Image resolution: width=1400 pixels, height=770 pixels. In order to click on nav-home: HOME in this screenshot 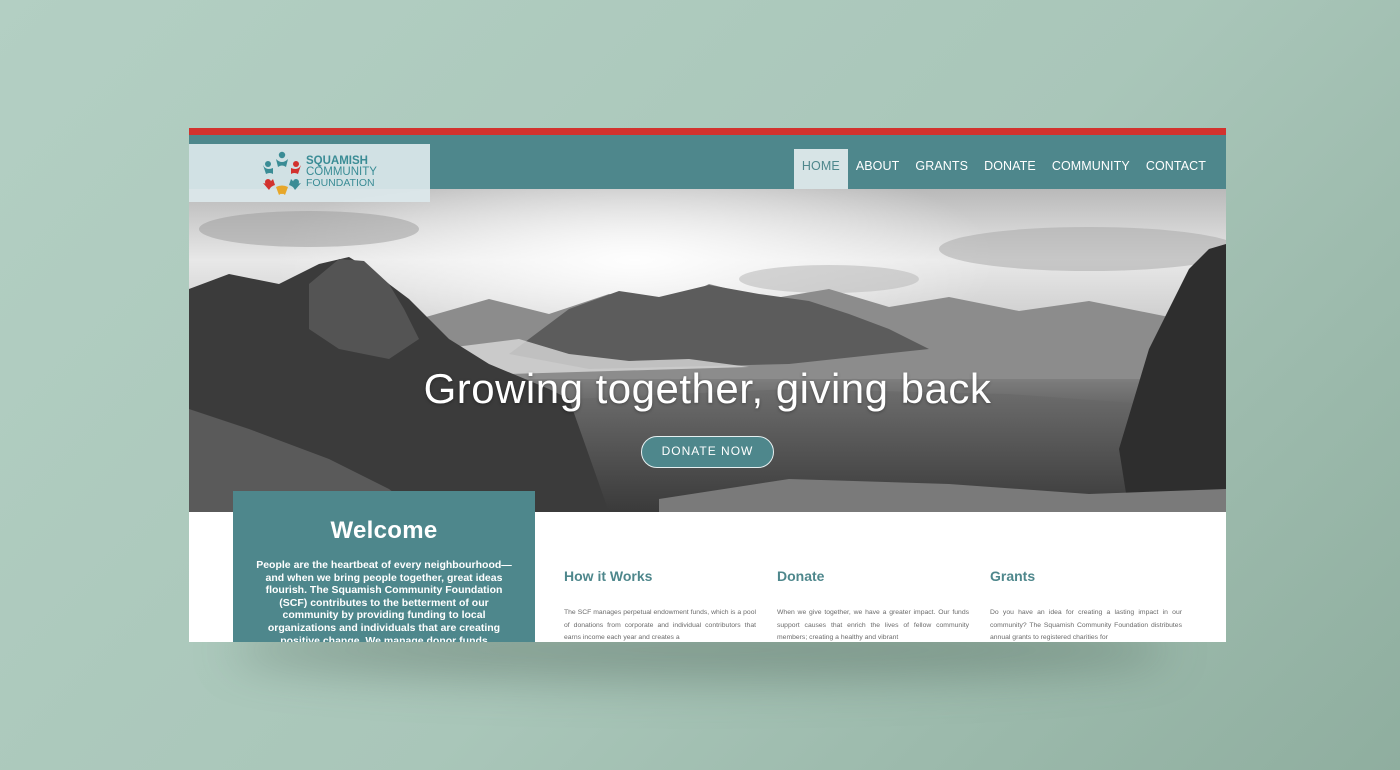, I will do `click(820, 169)`.